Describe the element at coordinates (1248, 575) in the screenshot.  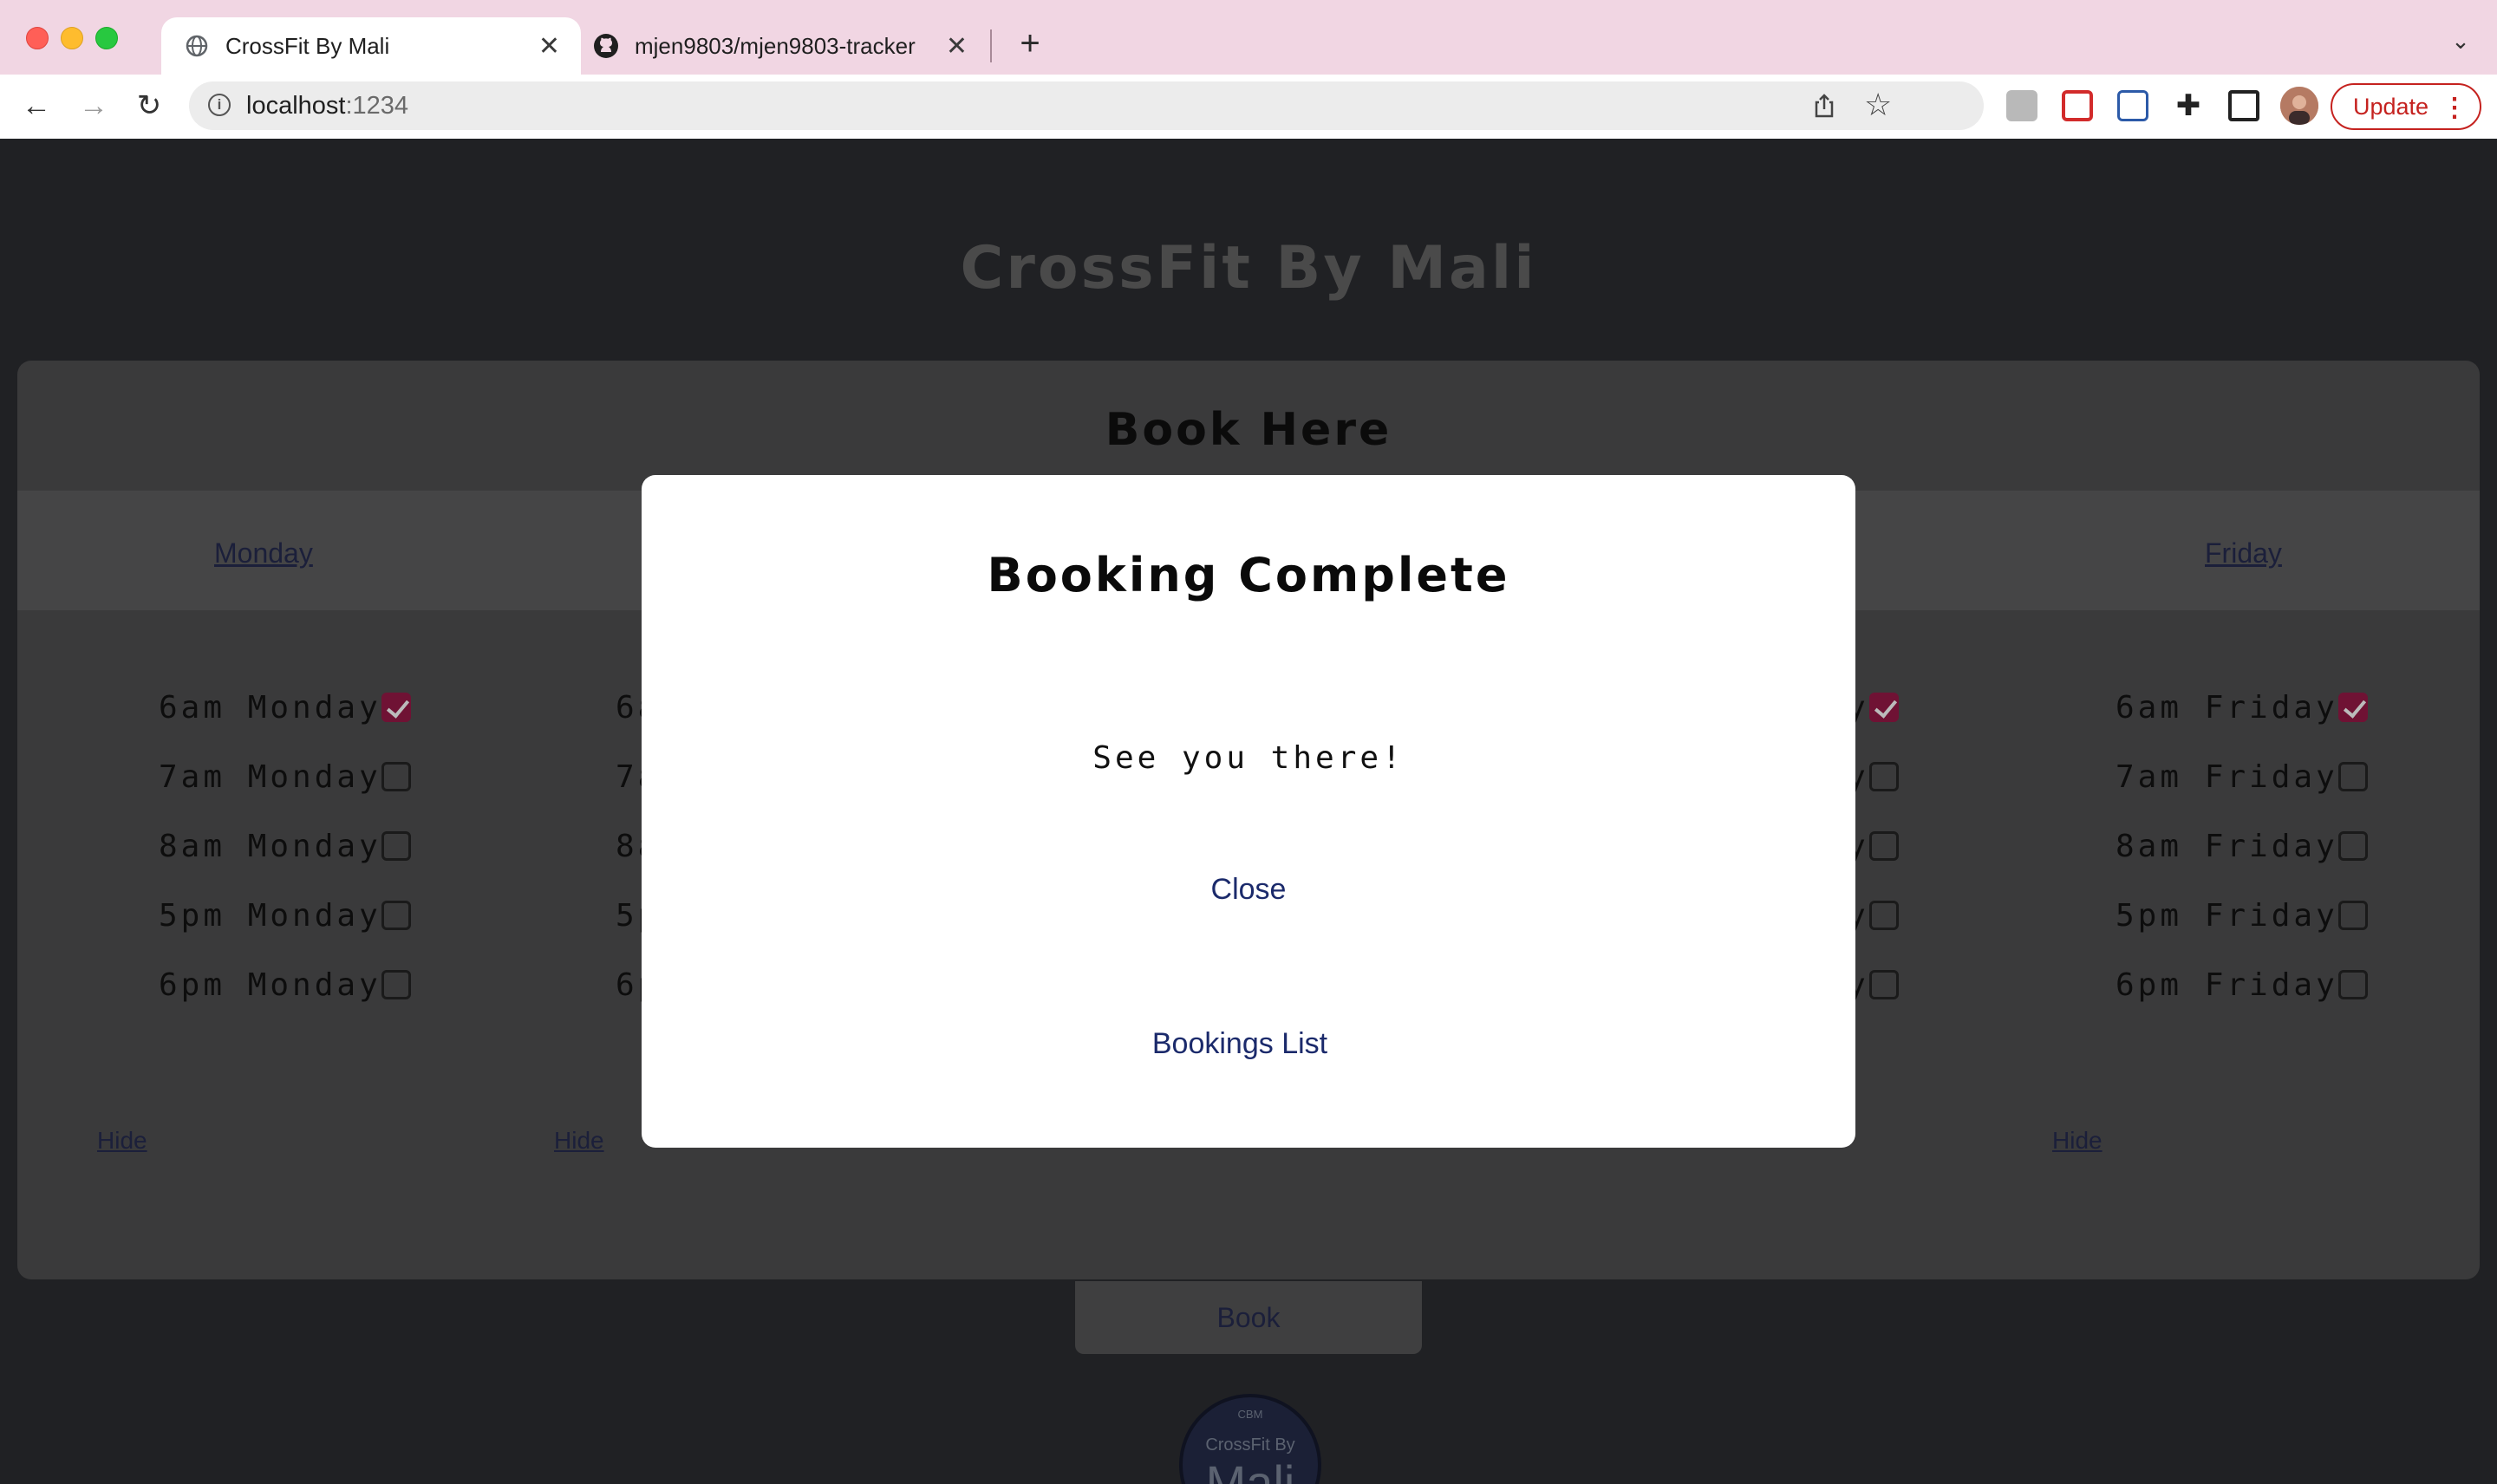
I see `modal-title: Booking Complete` at that location.